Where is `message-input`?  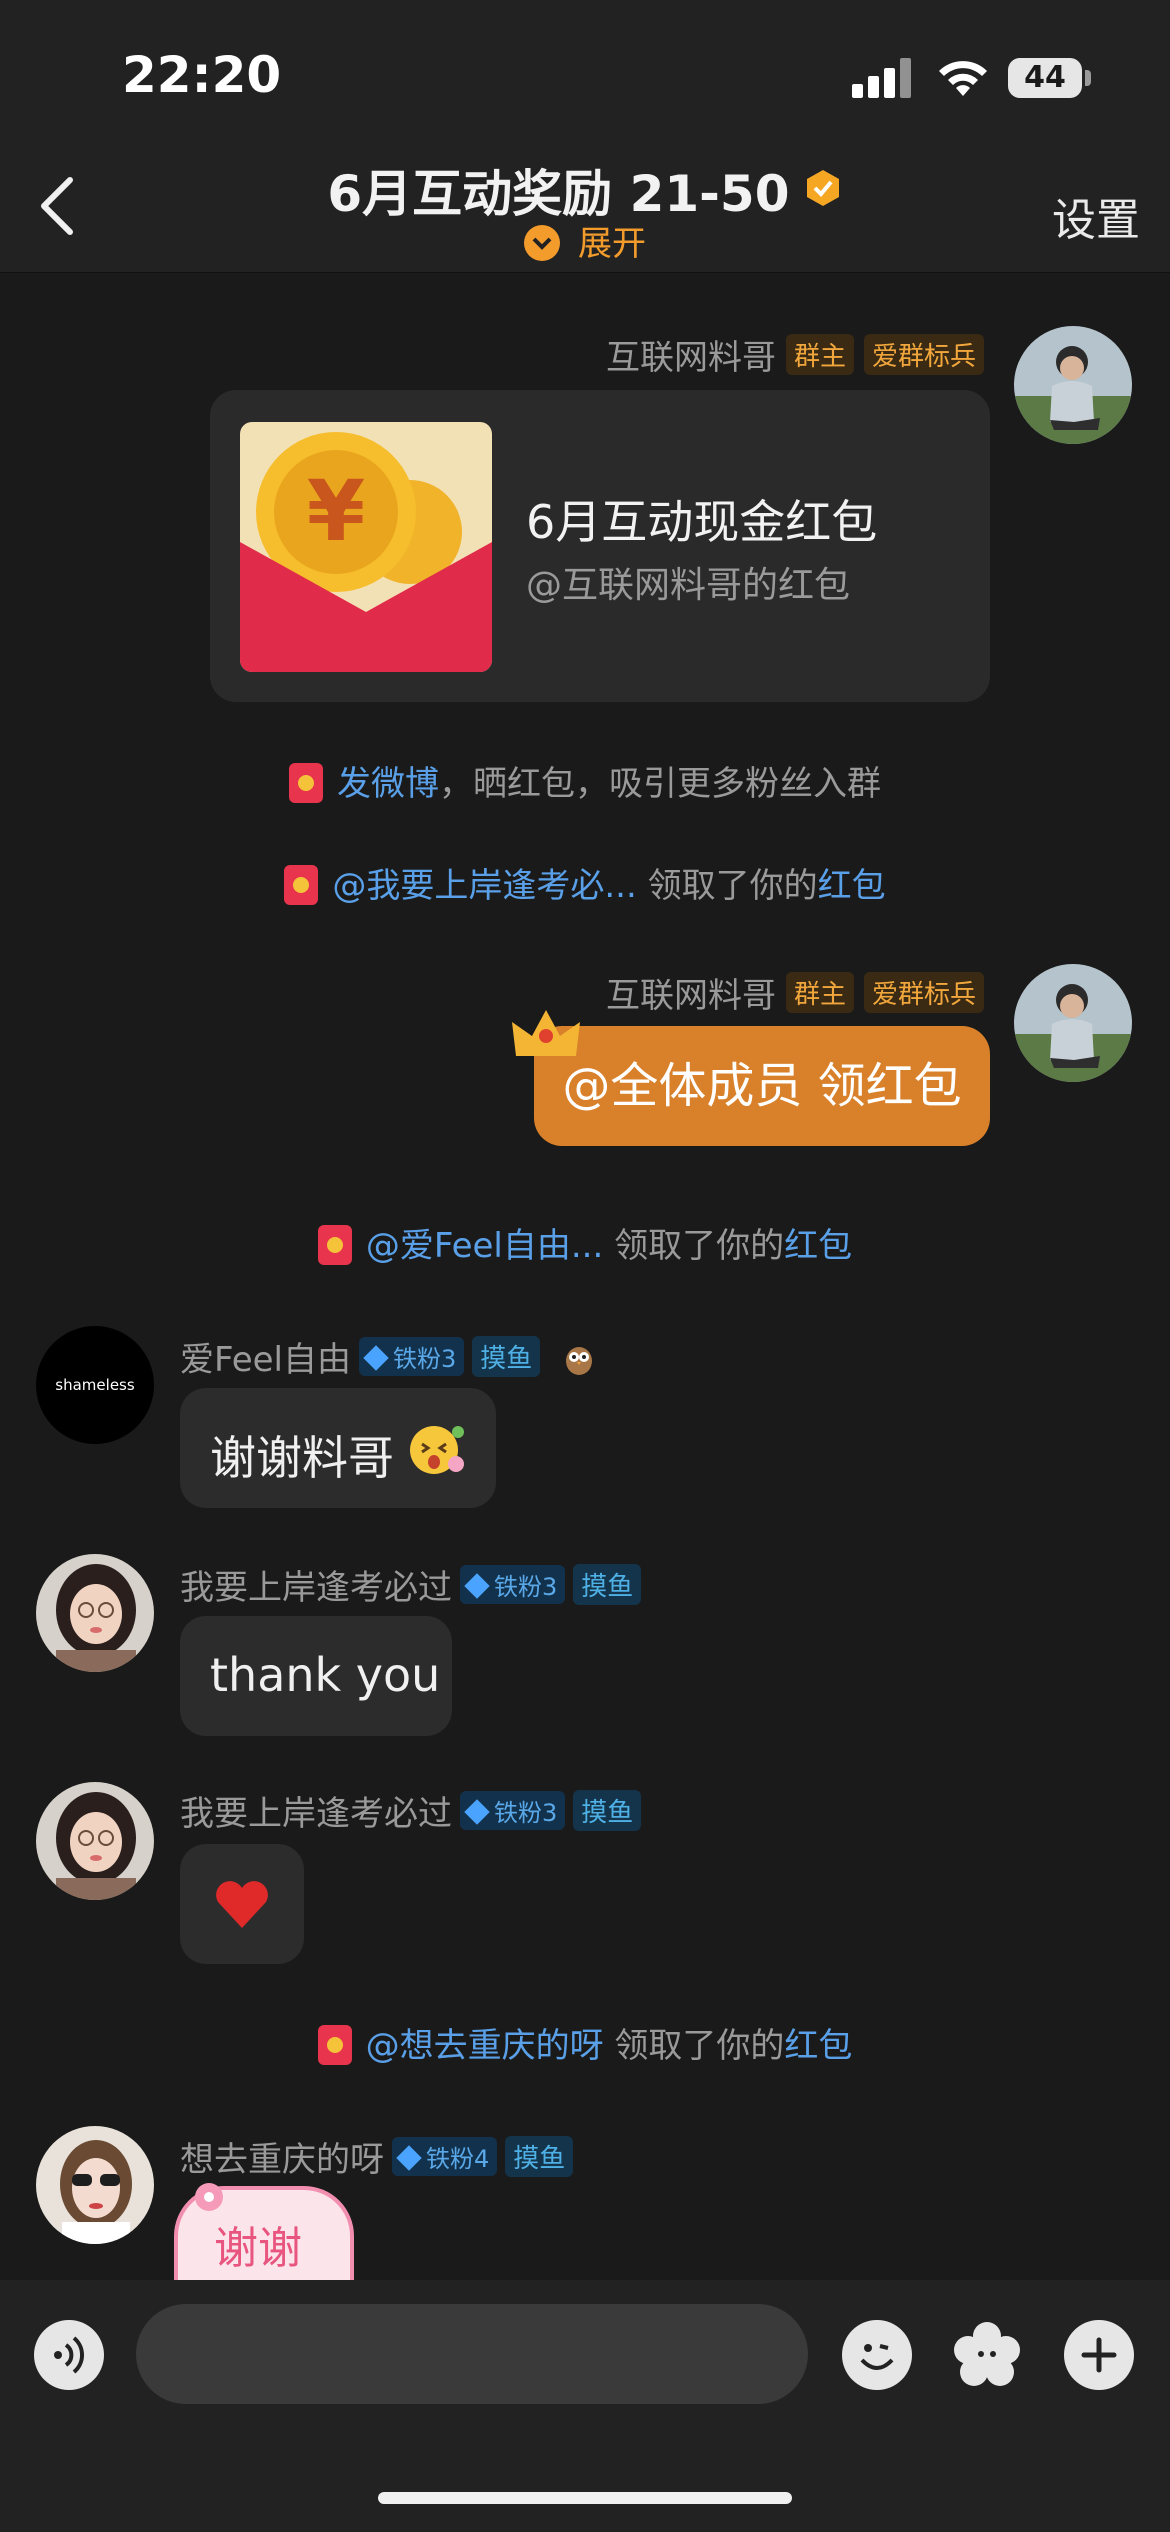 message-input is located at coordinates (472, 2354).